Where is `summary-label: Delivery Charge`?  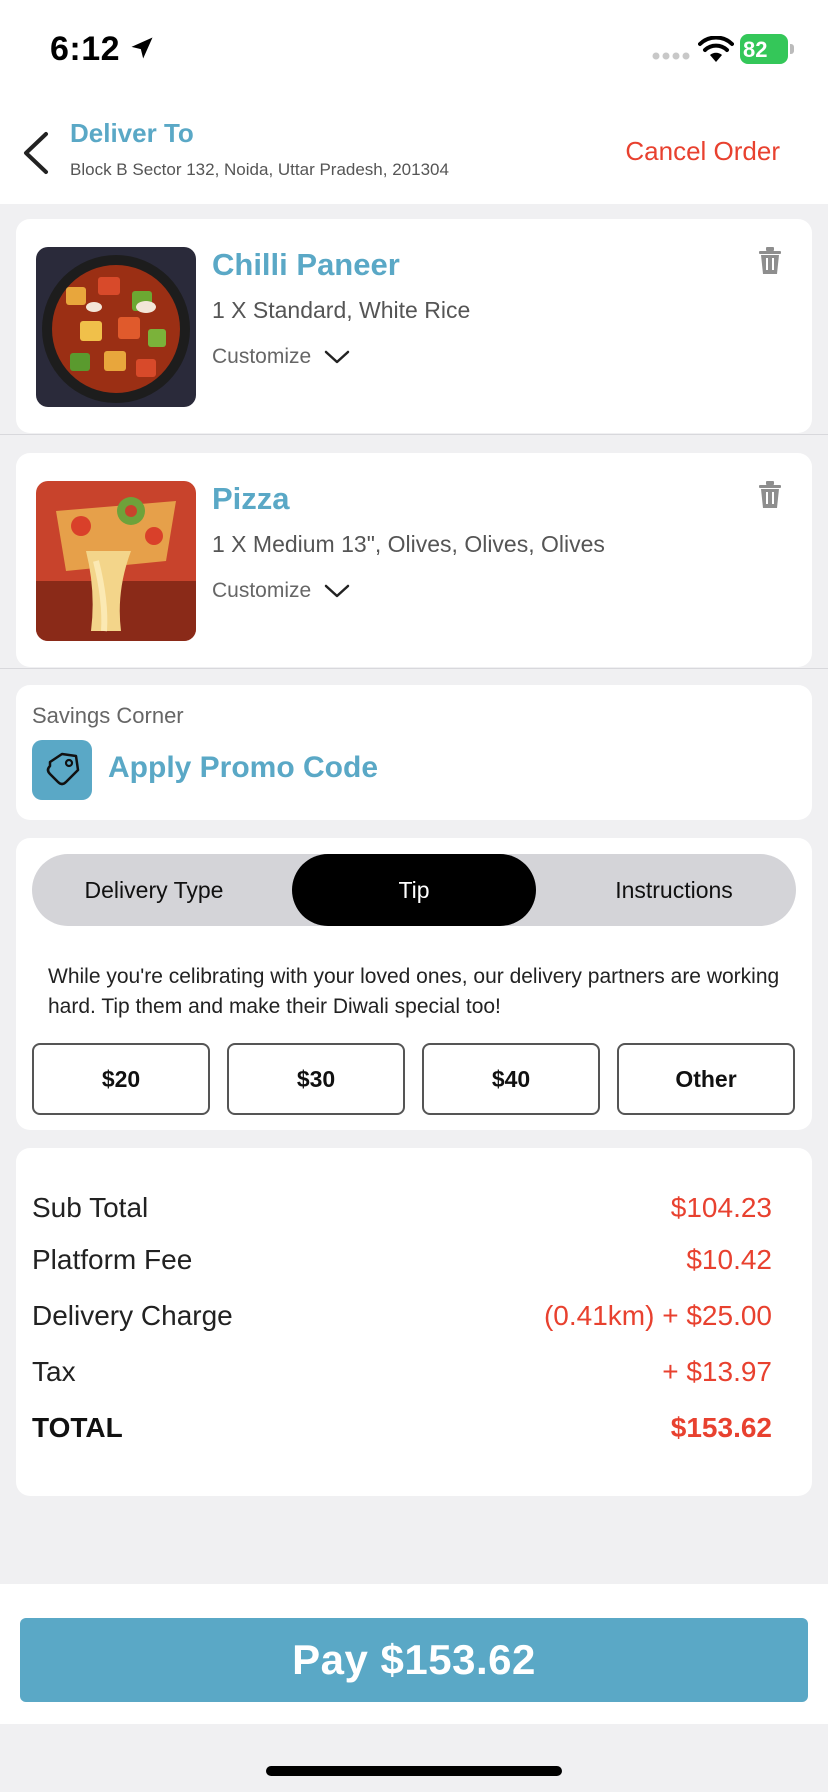 summary-label: Delivery Charge is located at coordinates (132, 1315).